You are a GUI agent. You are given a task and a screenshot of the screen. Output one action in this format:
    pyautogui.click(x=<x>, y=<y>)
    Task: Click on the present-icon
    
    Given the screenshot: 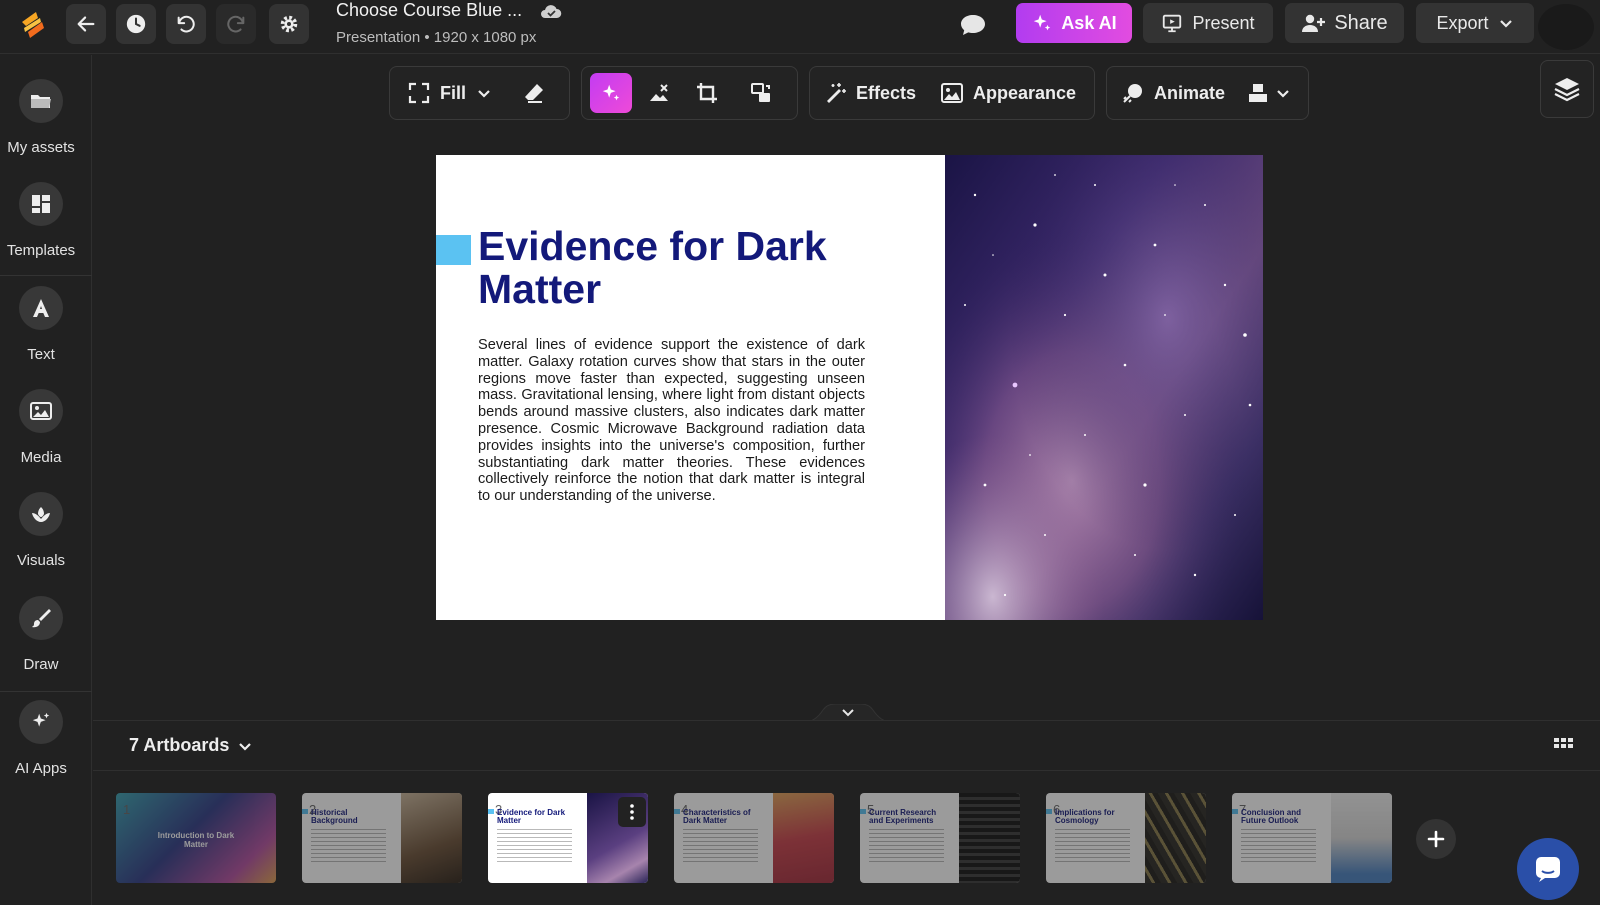 What is the action you would take?
    pyautogui.click(x=1172, y=23)
    